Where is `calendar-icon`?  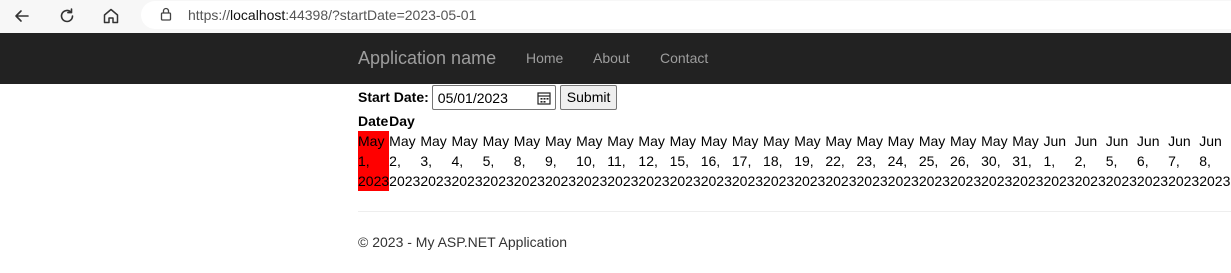 calendar-icon is located at coordinates (544, 98).